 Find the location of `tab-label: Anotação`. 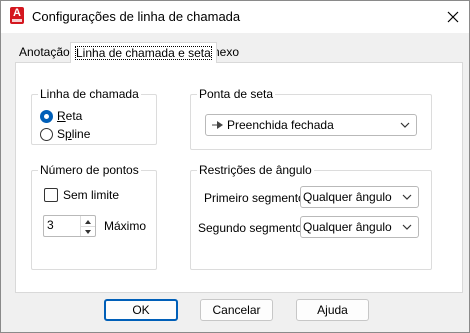

tab-label: Anotação is located at coordinates (44, 52).